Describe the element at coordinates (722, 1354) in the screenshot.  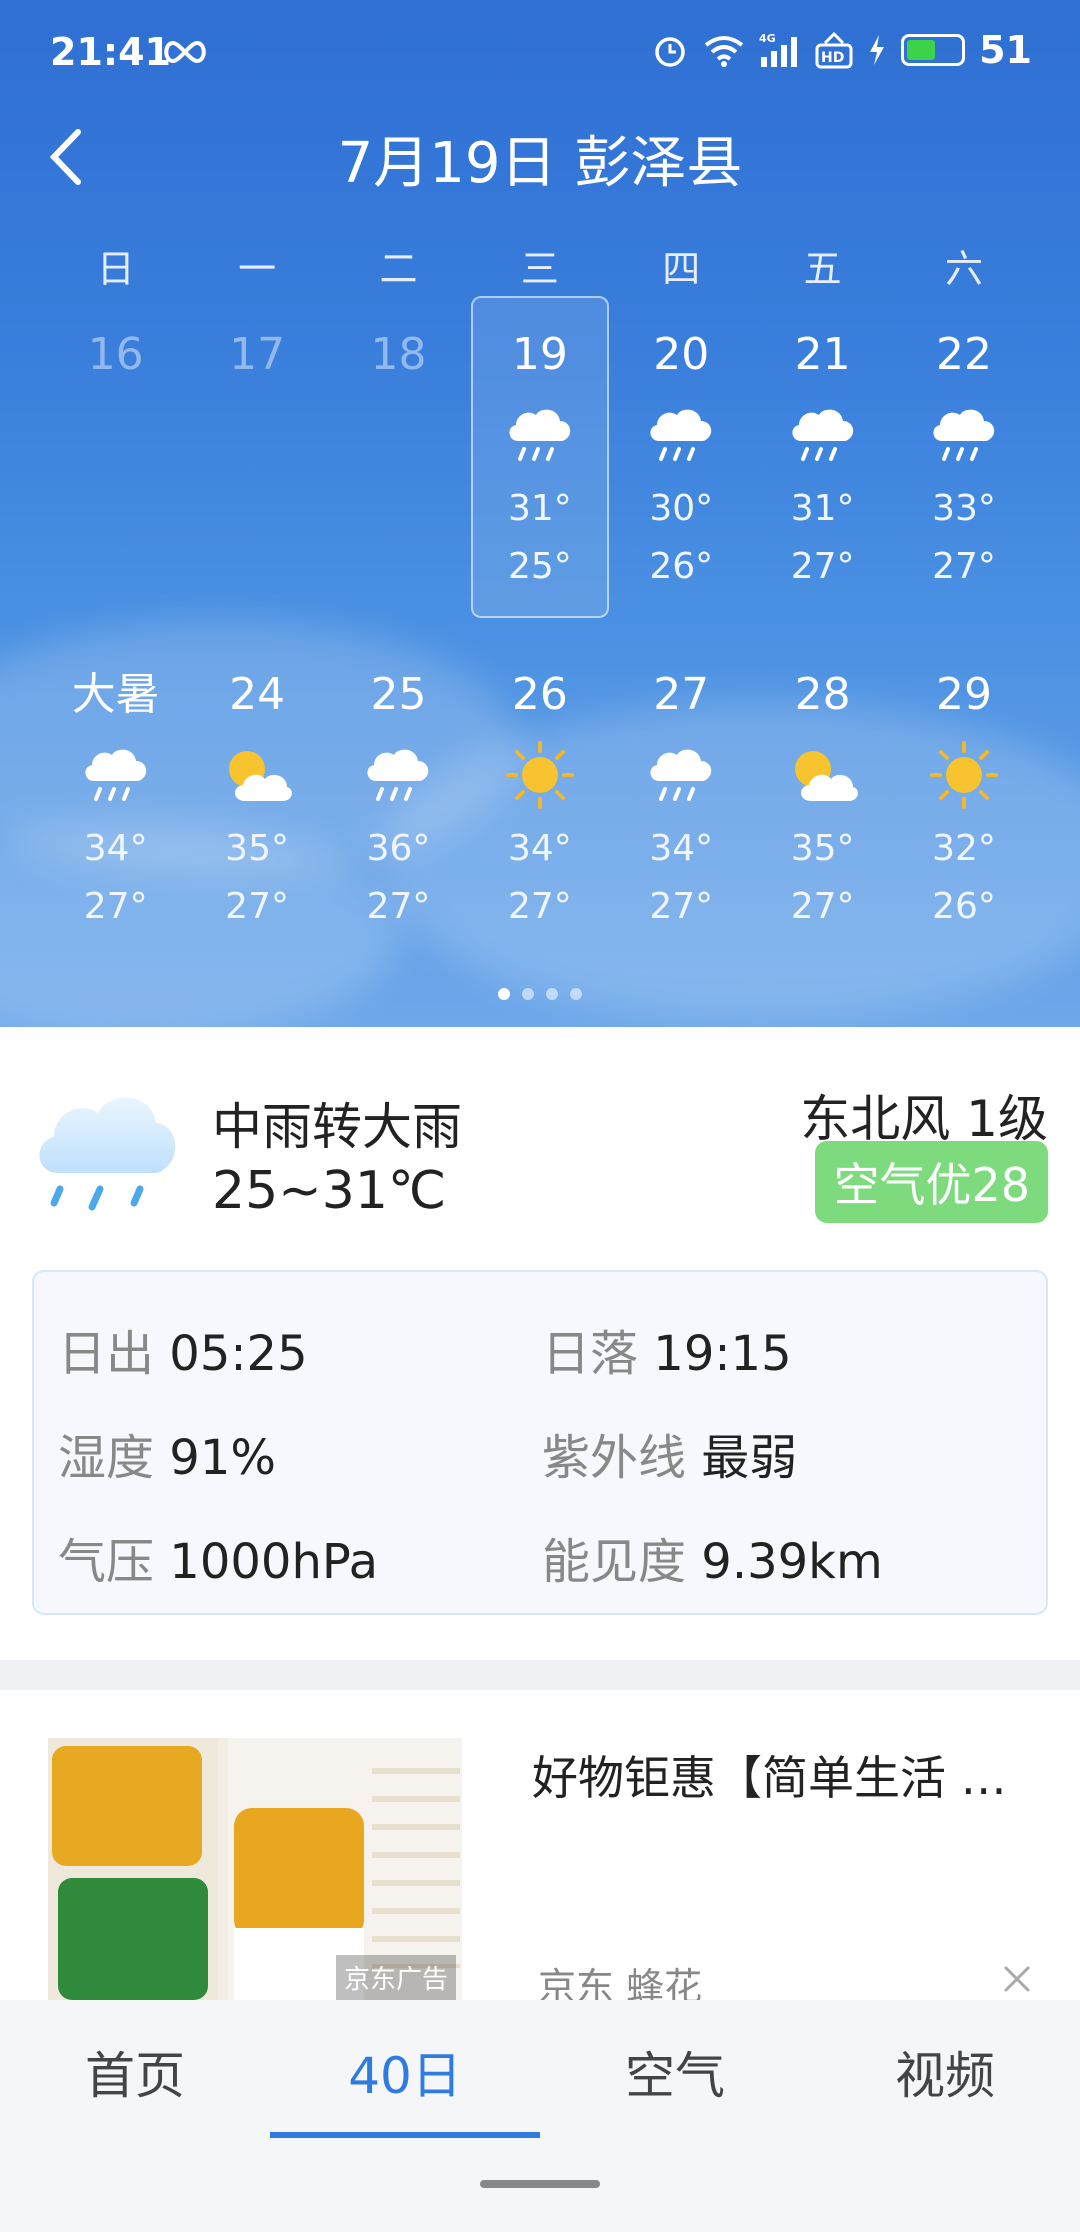
I see `sunset-value: 19:15` at that location.